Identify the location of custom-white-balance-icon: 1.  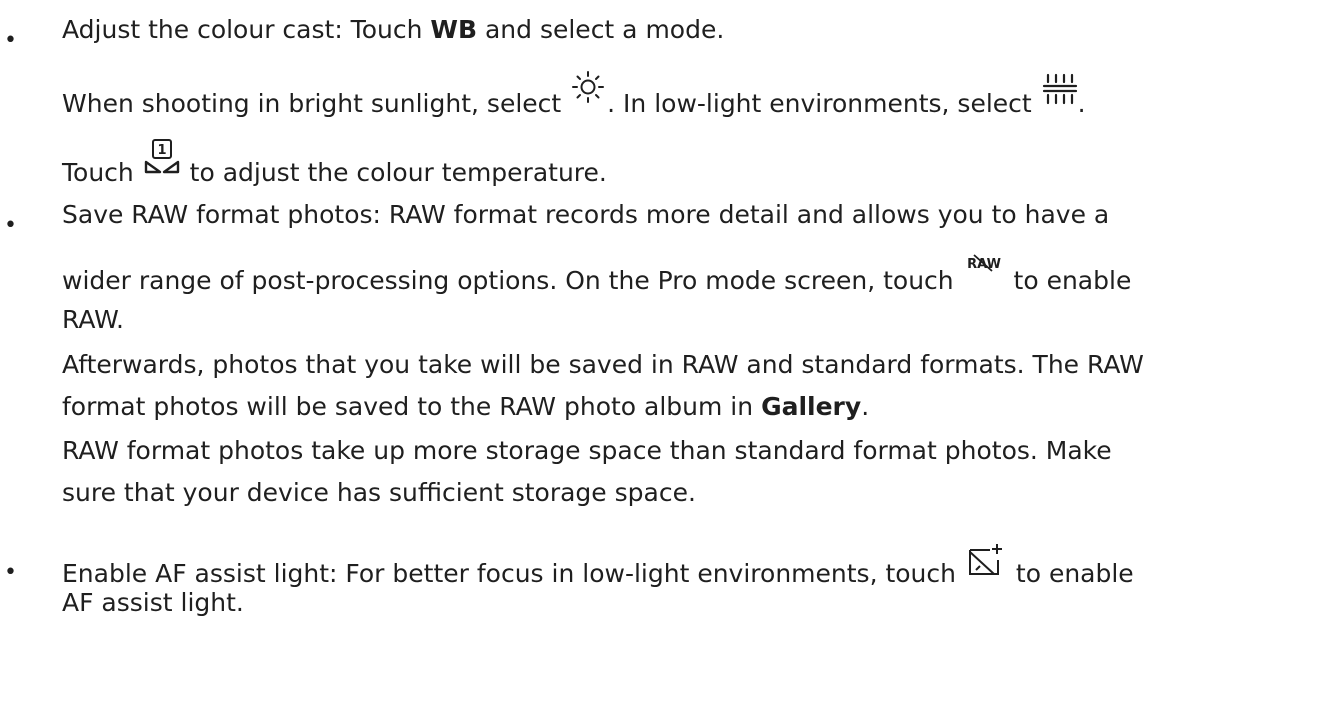
(162, 158).